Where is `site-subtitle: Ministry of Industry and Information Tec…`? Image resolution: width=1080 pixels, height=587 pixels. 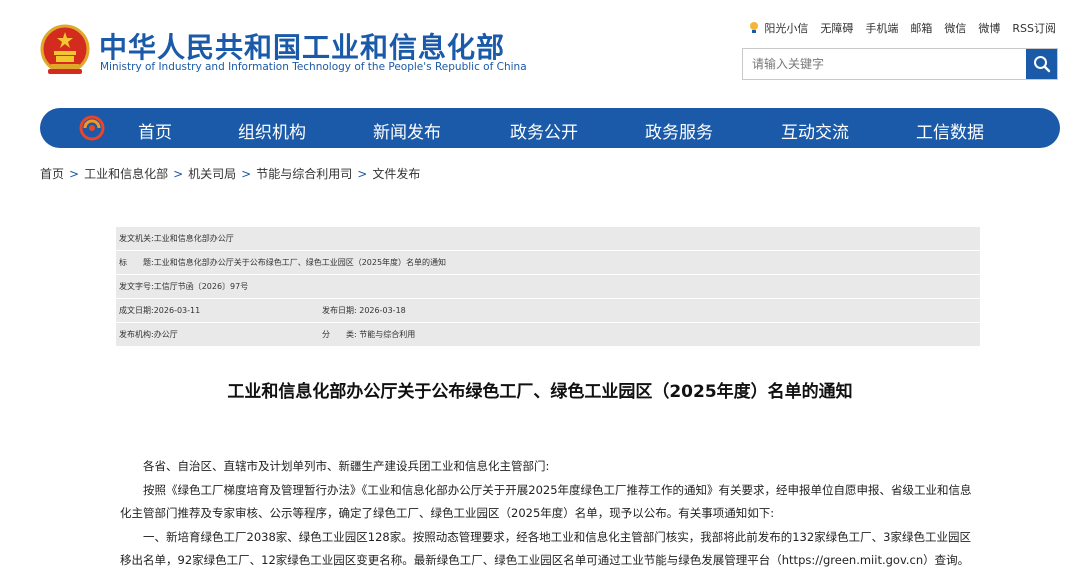
site-subtitle: Ministry of Industry and Information Tec… is located at coordinates (313, 67).